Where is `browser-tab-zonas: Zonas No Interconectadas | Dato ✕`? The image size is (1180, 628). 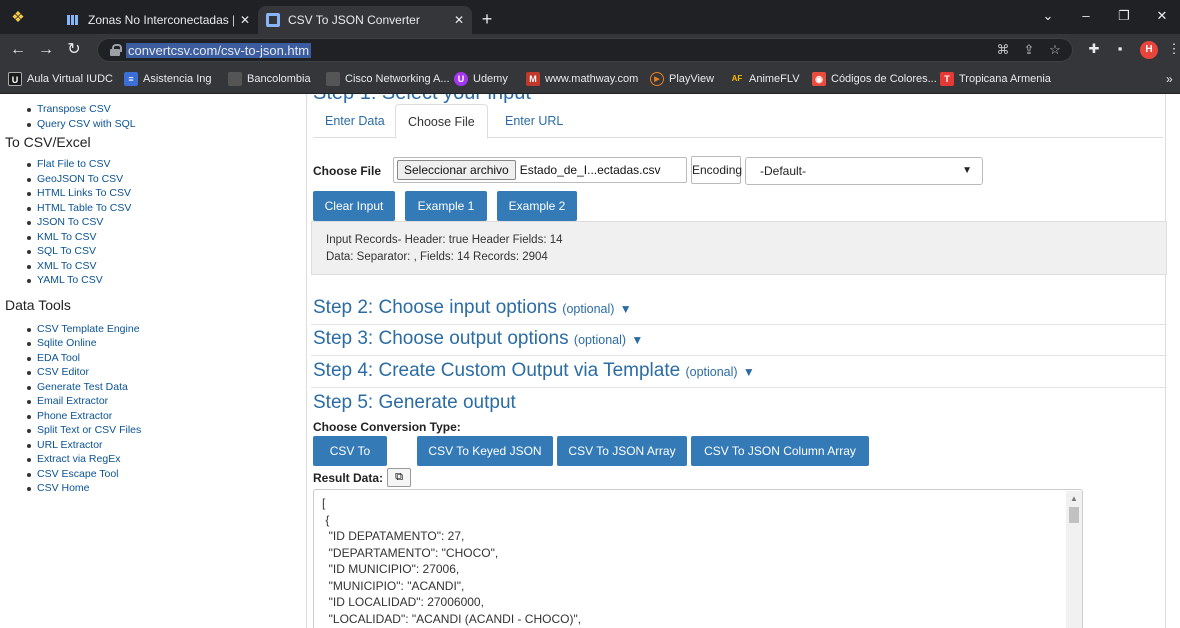
browser-tab-zonas: Zonas No Interconectadas | Dato ✕ is located at coordinates (158, 20).